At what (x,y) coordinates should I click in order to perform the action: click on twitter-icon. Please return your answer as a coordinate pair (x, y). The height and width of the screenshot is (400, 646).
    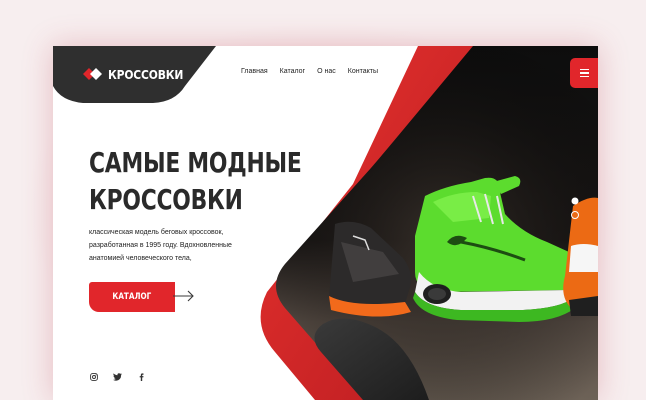
    Looking at the image, I should click on (117, 376).